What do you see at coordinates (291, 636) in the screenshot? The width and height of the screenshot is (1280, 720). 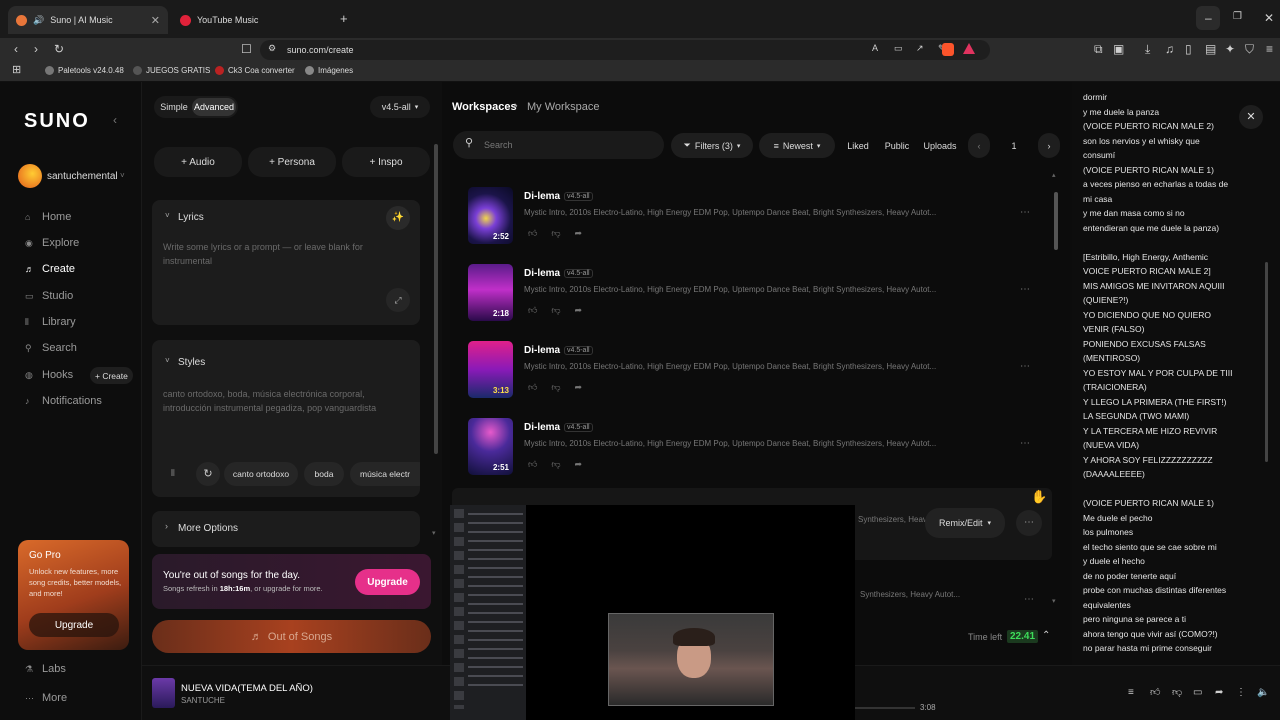 I see `out-of-songs-button: ♬ Out of Songs` at bounding box center [291, 636].